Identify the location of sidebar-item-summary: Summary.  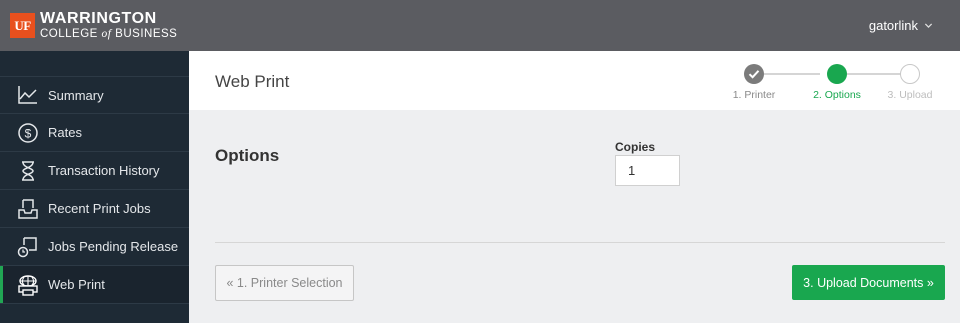
(94, 95).